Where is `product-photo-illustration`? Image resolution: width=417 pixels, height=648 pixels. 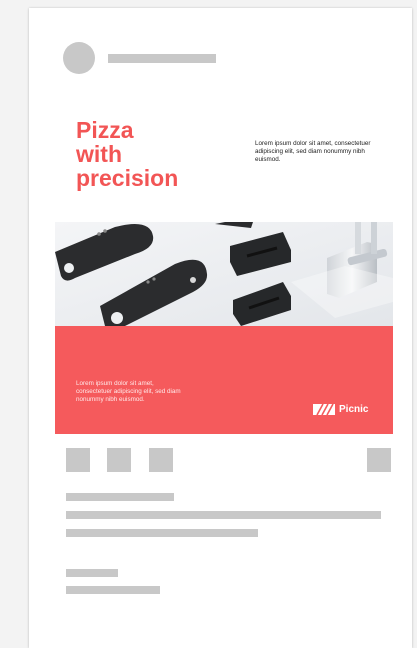 product-photo-illustration is located at coordinates (224, 271).